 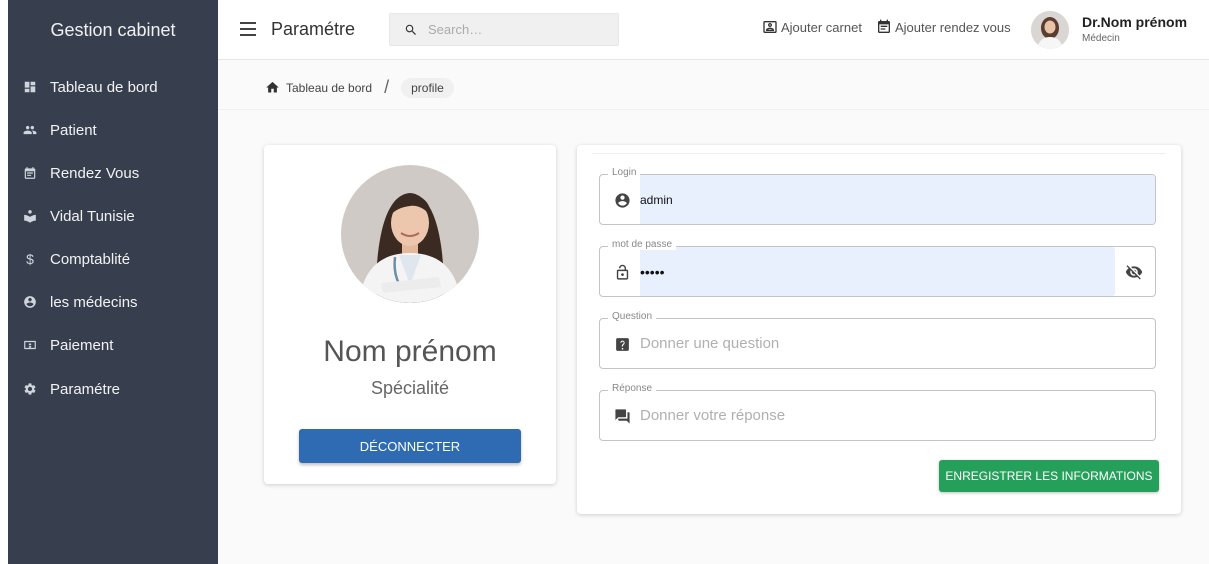 What do you see at coordinates (73, 130) in the screenshot?
I see `sidebar-item-label: Patient` at bounding box center [73, 130].